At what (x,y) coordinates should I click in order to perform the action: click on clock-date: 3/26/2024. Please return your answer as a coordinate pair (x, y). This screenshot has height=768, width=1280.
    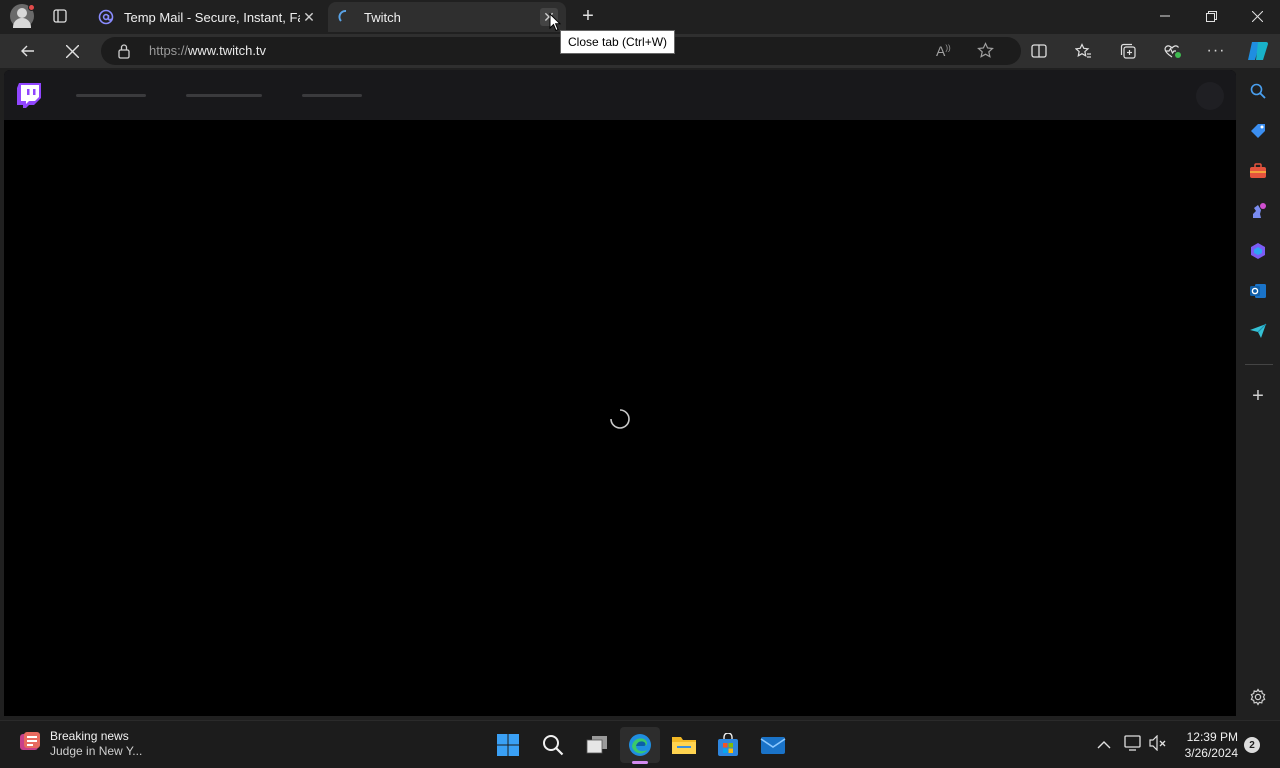
    Looking at the image, I should click on (1211, 753).